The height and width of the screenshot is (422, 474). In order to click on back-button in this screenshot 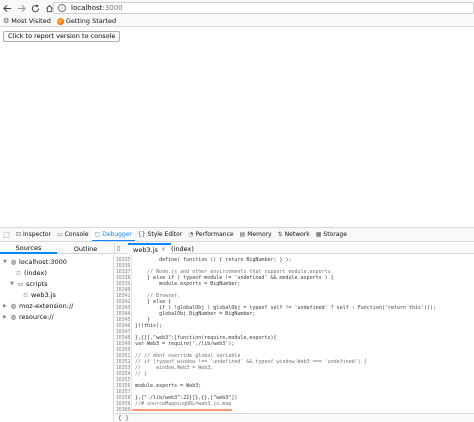, I will do `click(7, 8)`.